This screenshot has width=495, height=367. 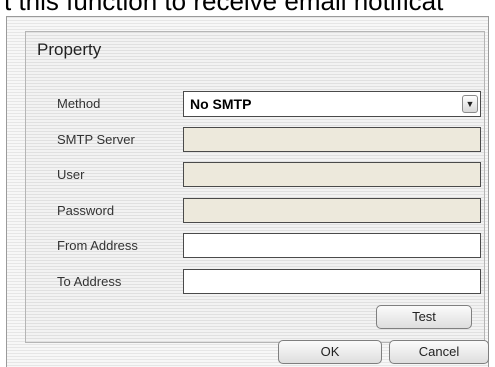 I want to click on from-address-label: From Address, so click(x=97, y=245).